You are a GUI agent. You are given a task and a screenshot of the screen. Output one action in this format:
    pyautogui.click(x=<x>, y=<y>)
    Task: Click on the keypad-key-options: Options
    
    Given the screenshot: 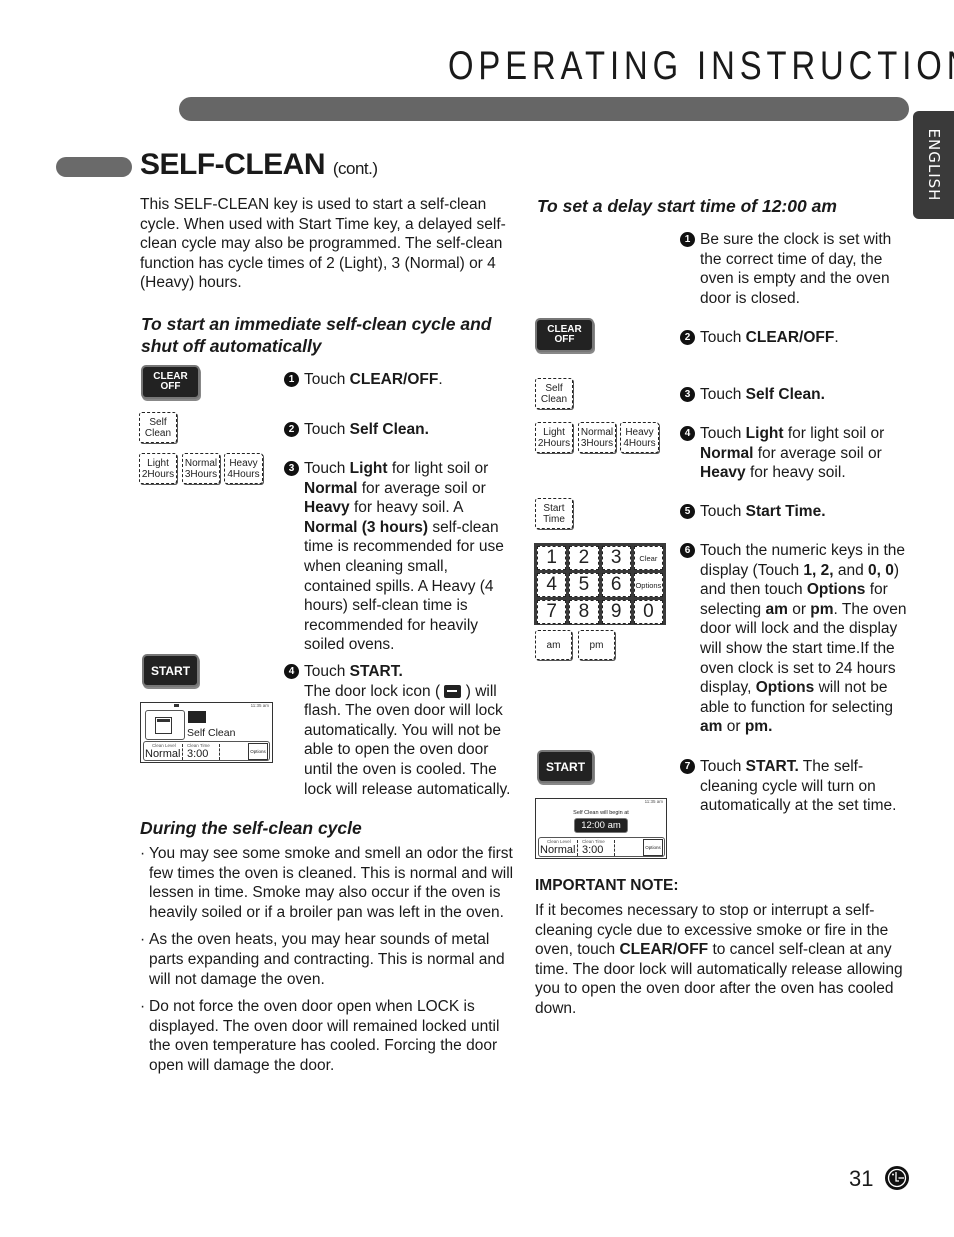 What is the action you would take?
    pyautogui.click(x=648, y=585)
    